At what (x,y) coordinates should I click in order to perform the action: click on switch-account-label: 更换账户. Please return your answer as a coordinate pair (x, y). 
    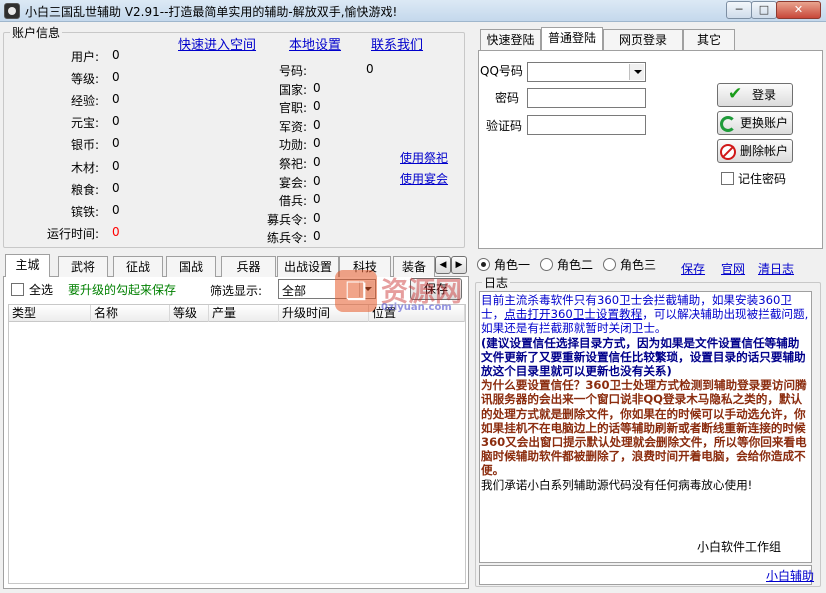
    Looking at the image, I should click on (764, 123).